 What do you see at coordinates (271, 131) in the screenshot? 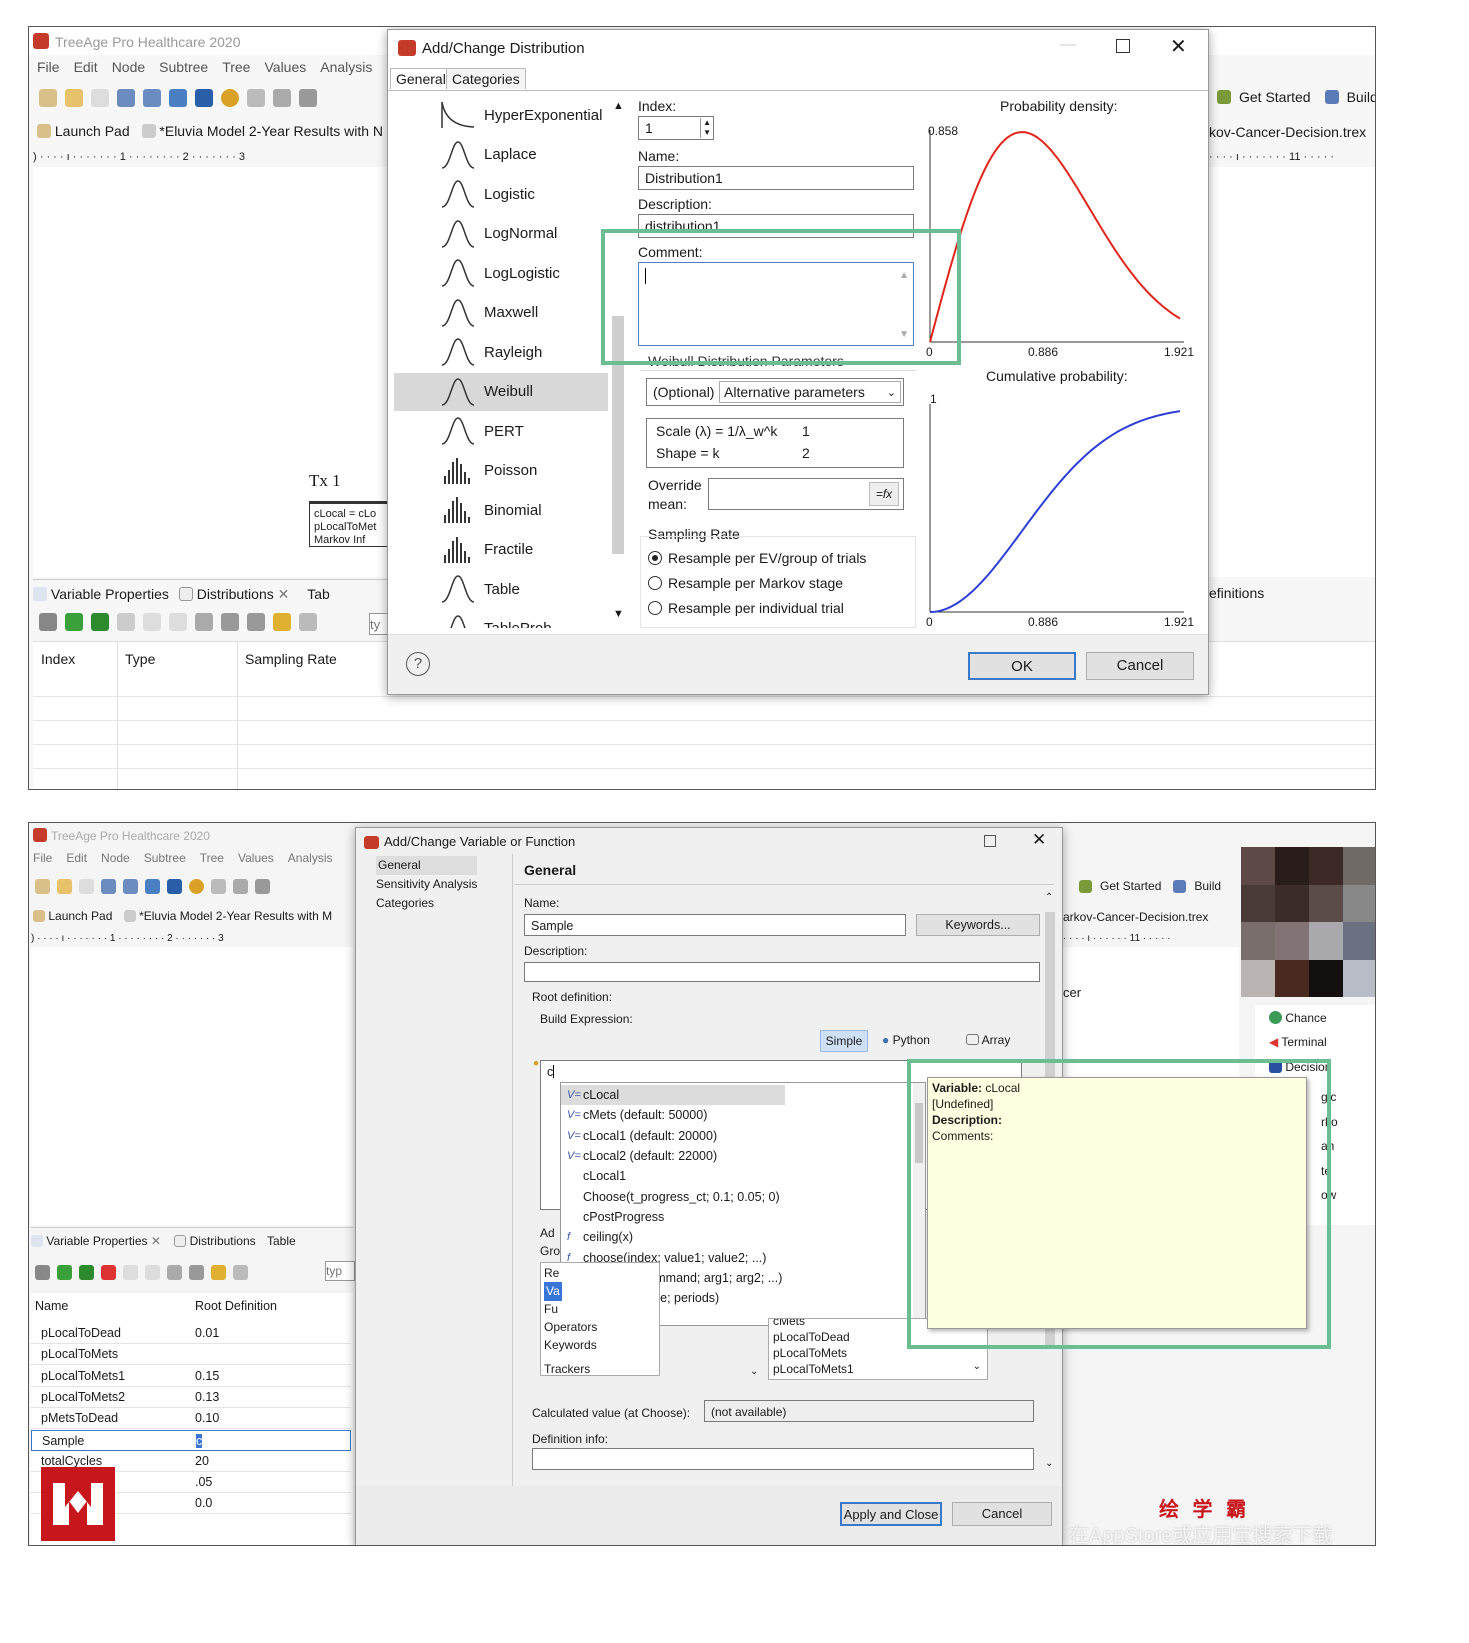
I see `doc-tab: *Eluvia Model 2-Year Results with N` at bounding box center [271, 131].